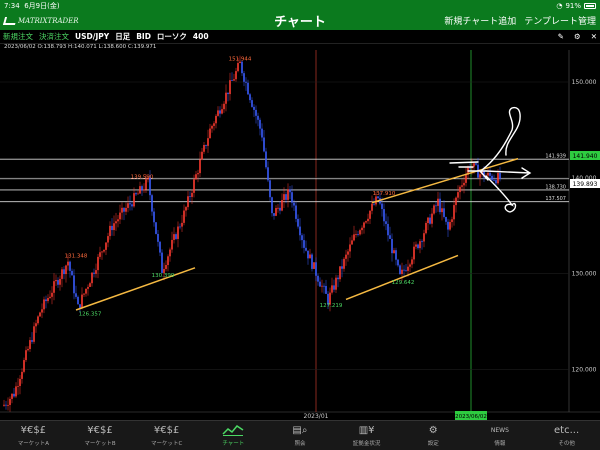 This screenshot has width=600, height=450. Describe the element at coordinates (10, 20) in the screenshot. I see `logo-mark-icon` at that location.